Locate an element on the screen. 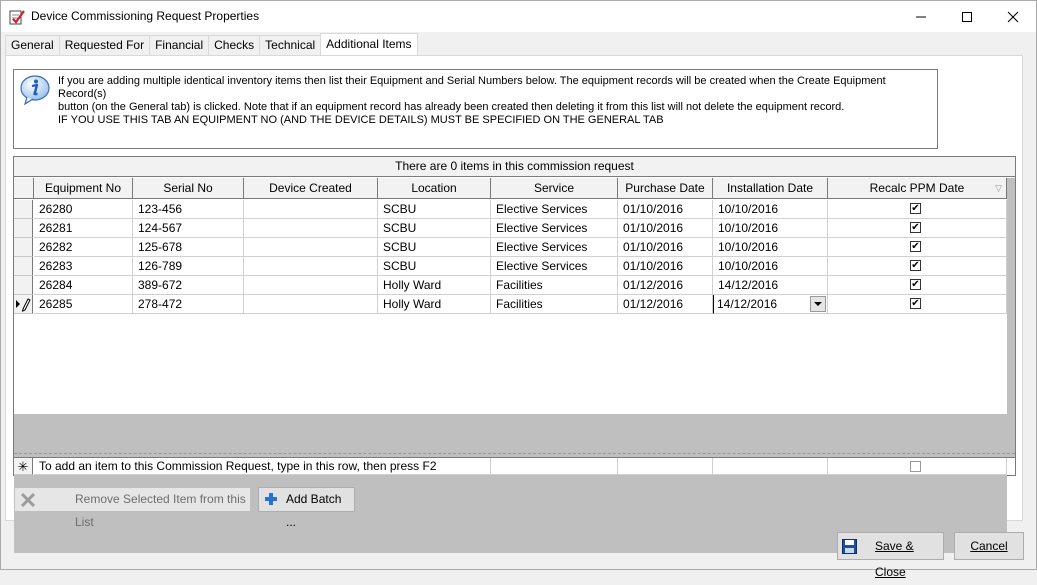  tab-checks: Checks is located at coordinates (234, 45).